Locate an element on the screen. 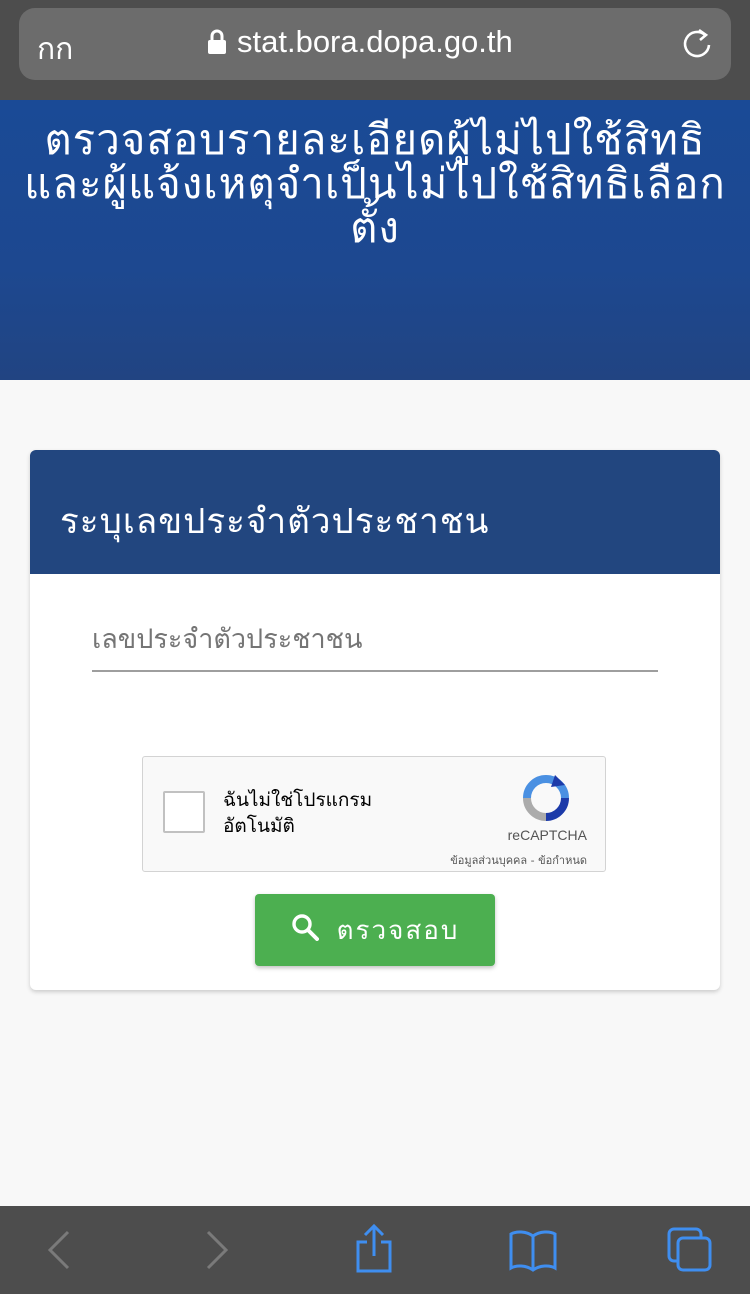 Image resolution: width=750 pixels, height=1294 pixels. browser-toolbar is located at coordinates (375, 1250).